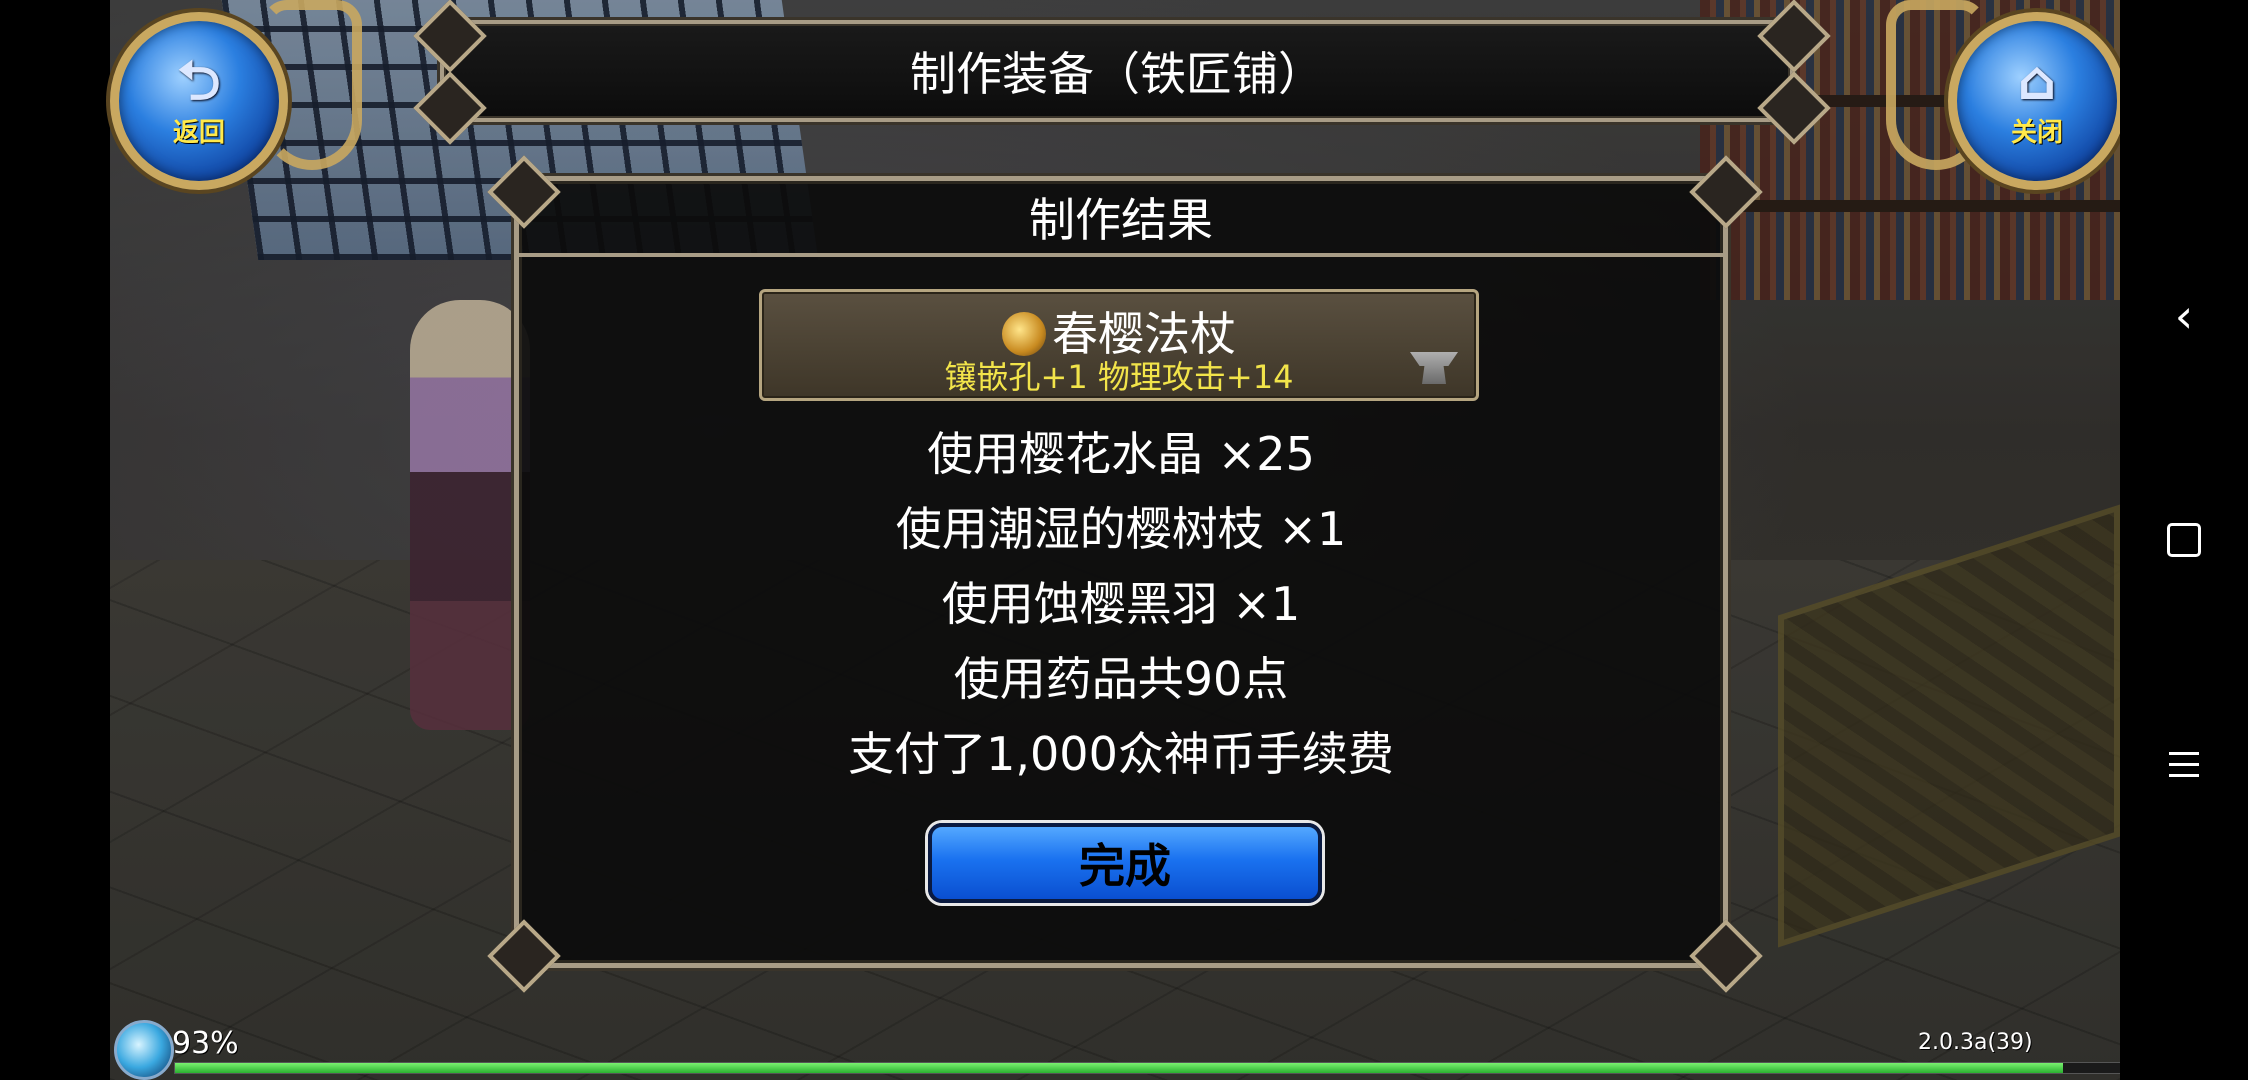 This screenshot has width=2248, height=1080. I want to click on version-label: 2.0.3a(39), so click(1975, 1042).